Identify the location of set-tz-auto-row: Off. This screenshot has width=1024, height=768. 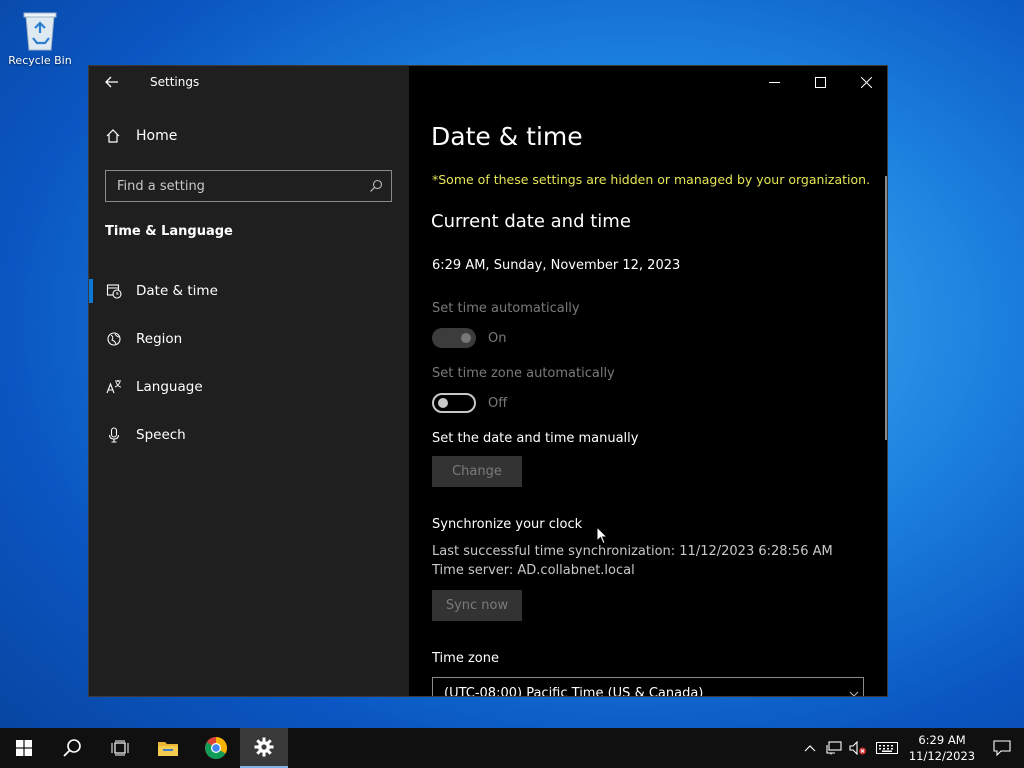
(469, 403).